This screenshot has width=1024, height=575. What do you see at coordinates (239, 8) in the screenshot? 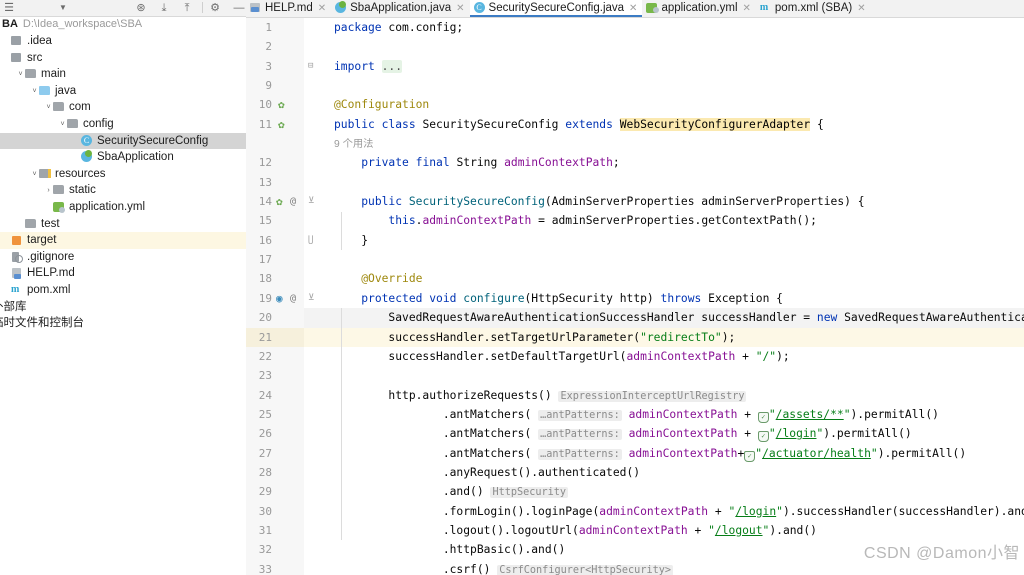
I see `hide-panel-icon: —` at bounding box center [239, 8].